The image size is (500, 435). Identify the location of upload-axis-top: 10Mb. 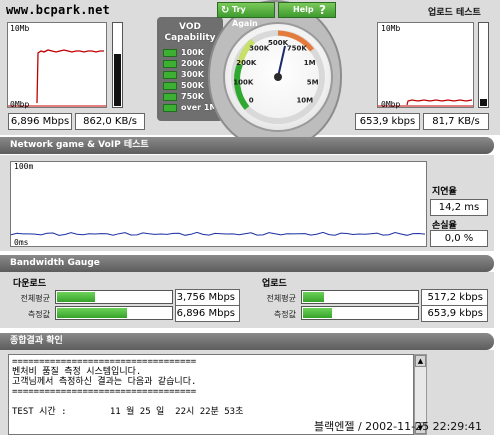
(391, 28).